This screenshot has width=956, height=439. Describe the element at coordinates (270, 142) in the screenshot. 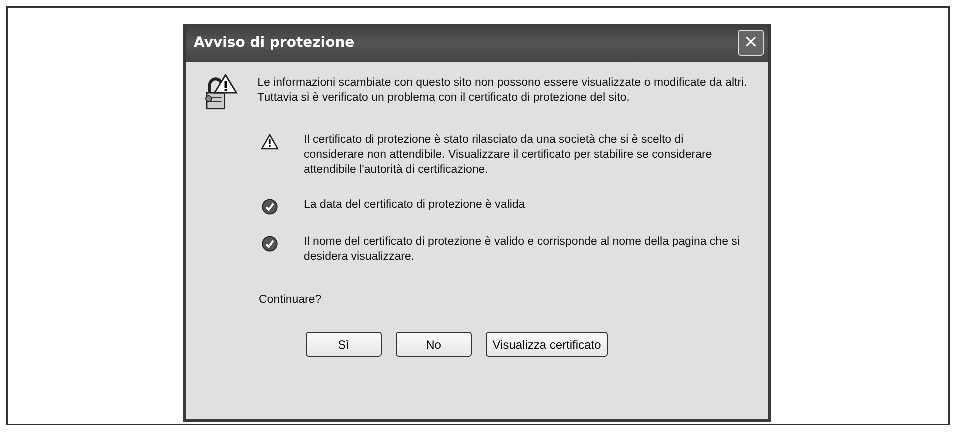

I see `warning-icon` at that location.